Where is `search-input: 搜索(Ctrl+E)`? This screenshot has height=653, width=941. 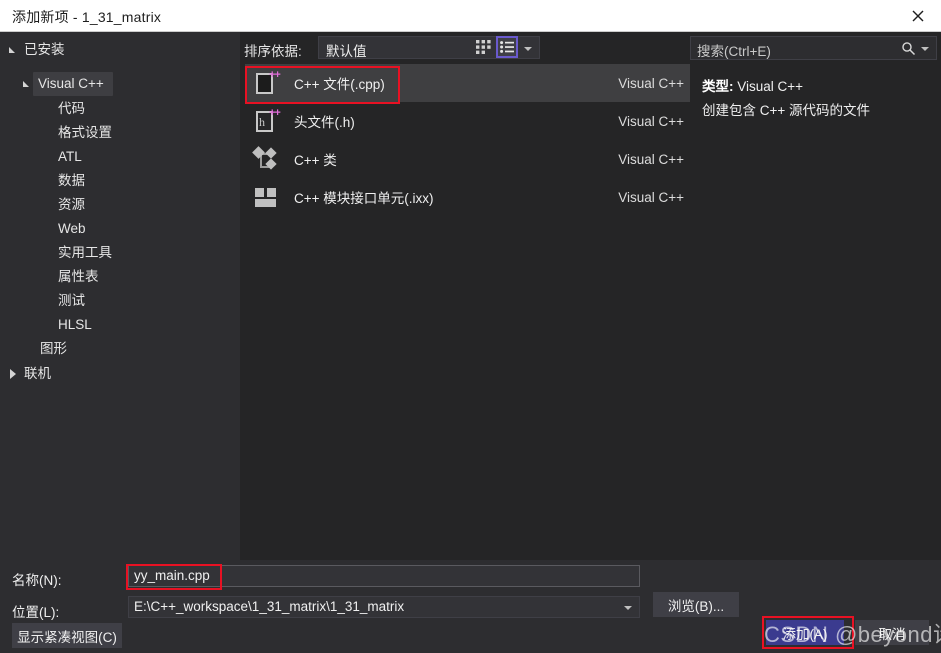
search-input: 搜索(Ctrl+E) is located at coordinates (813, 48).